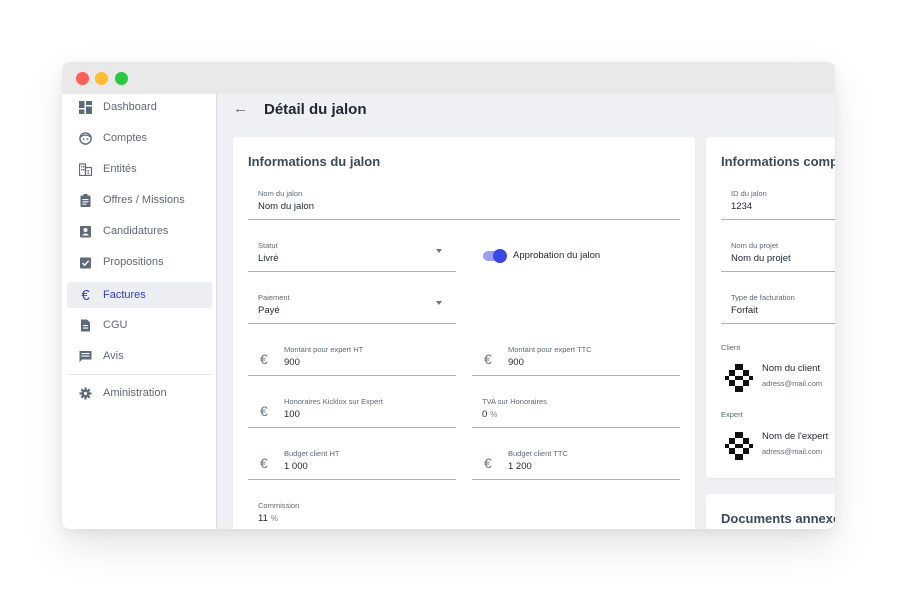  I want to click on field-value: Nom du projet, so click(761, 258).